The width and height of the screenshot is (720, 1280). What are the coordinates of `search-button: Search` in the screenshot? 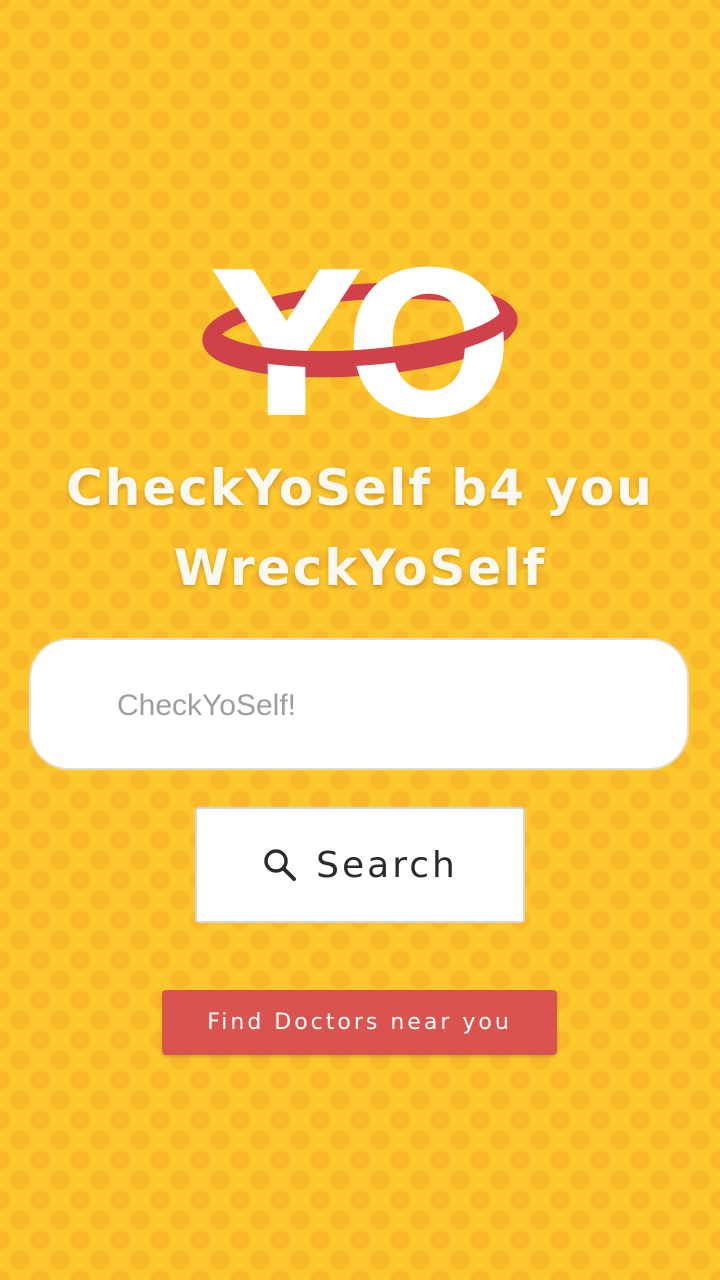 It's located at (360, 865).